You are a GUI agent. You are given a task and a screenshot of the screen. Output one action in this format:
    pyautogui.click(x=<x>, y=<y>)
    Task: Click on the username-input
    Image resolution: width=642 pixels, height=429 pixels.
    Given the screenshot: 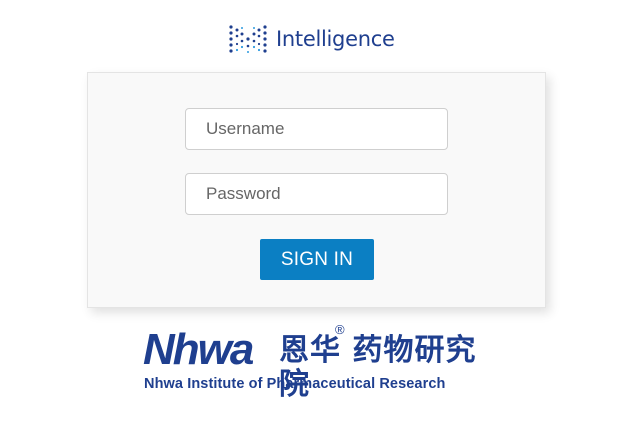 What is the action you would take?
    pyautogui.click(x=316, y=129)
    